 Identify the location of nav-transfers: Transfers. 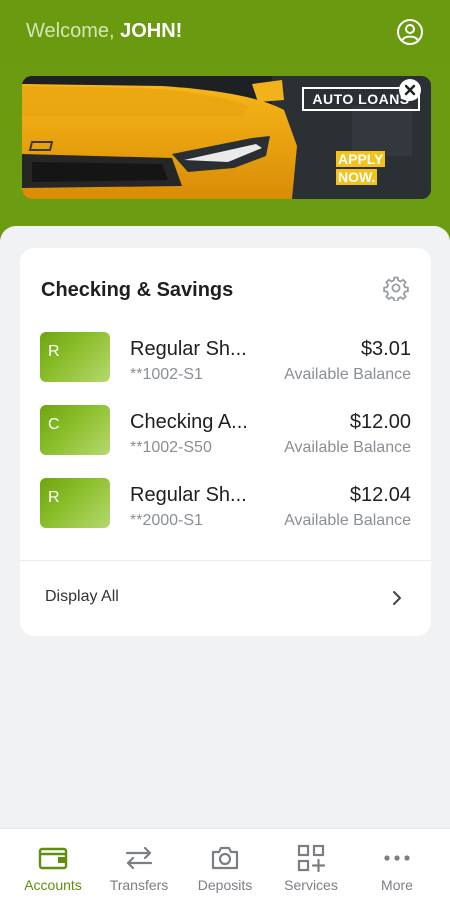
(139, 864).